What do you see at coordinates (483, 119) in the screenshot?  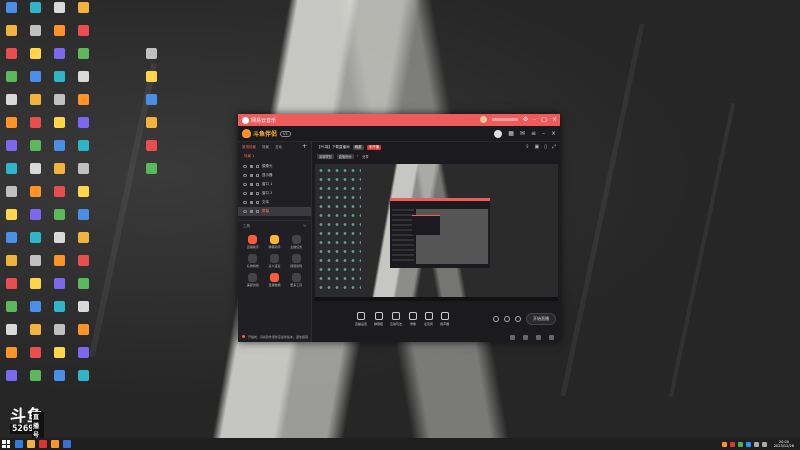 I see `user-avatar` at bounding box center [483, 119].